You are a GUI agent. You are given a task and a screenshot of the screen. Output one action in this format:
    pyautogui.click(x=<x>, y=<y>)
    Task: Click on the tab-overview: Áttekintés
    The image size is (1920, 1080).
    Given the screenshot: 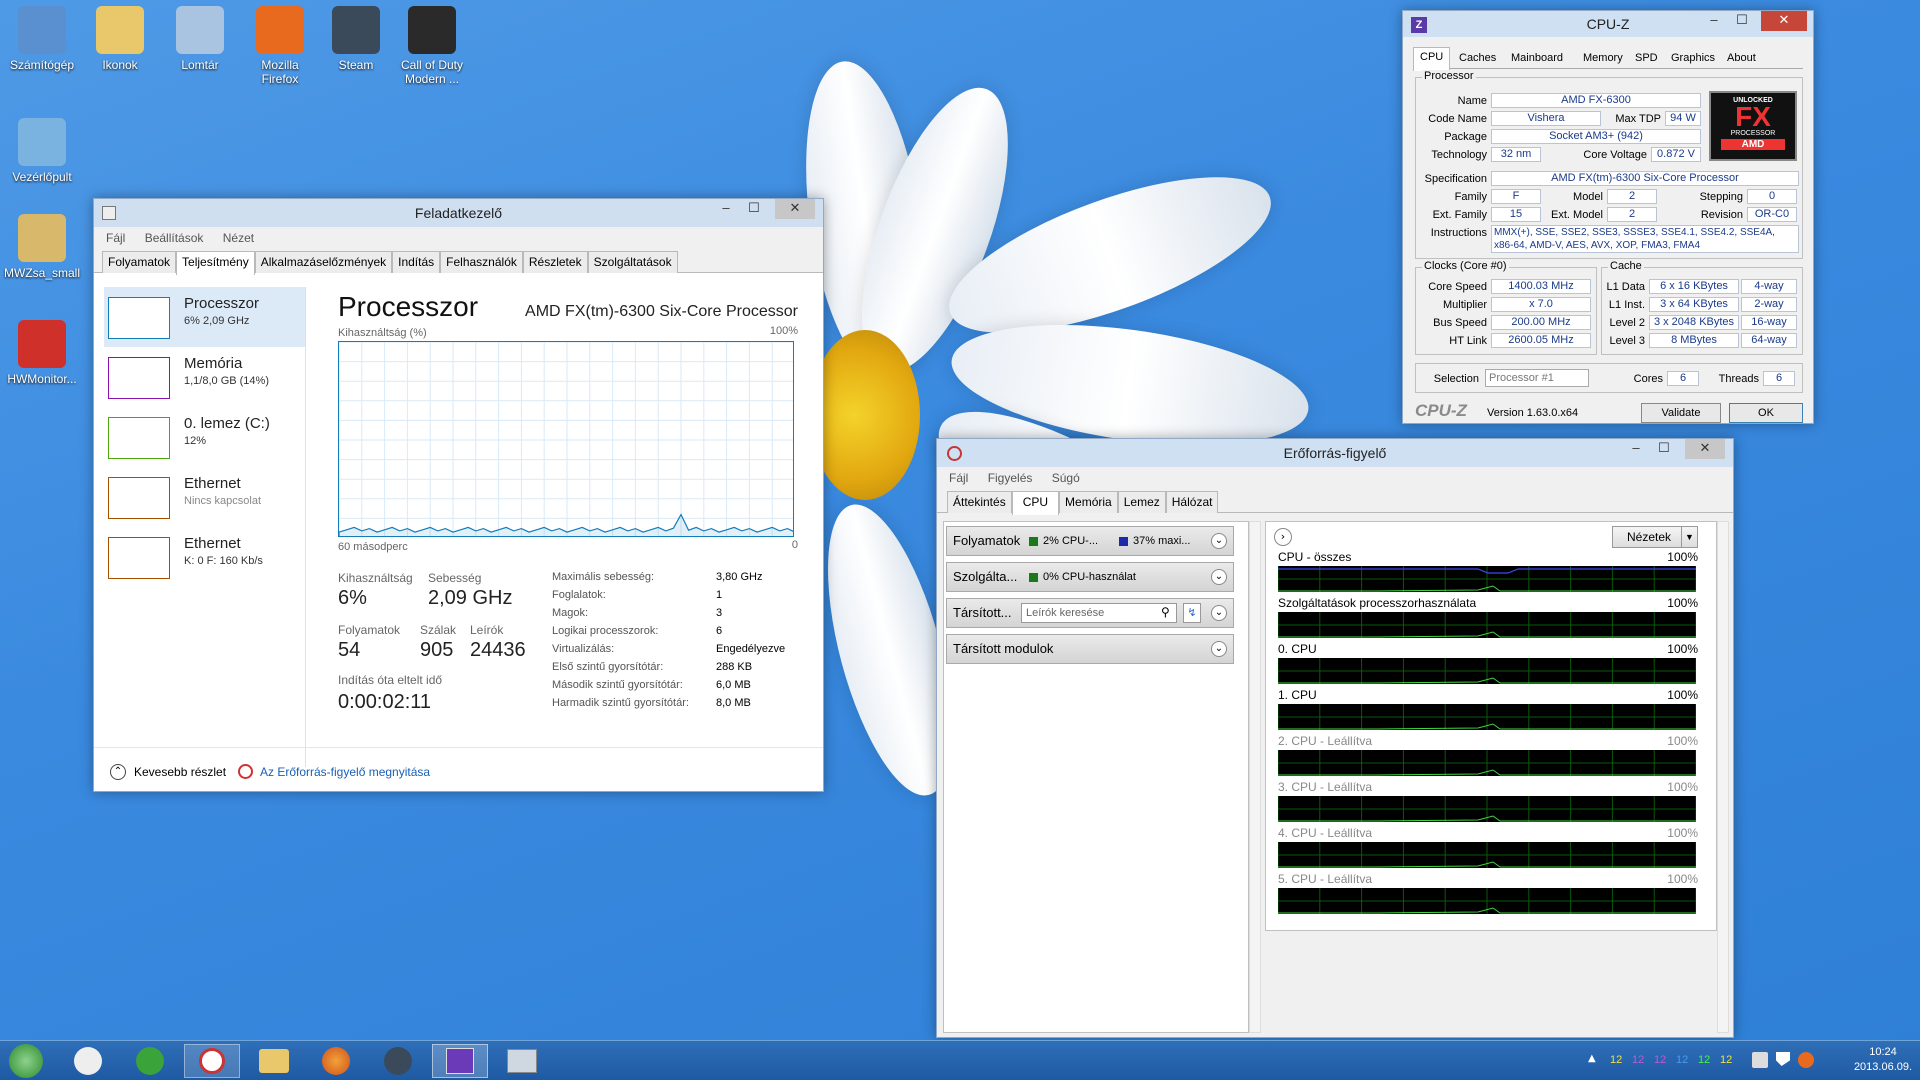 What is the action you would take?
    pyautogui.click(x=979, y=502)
    